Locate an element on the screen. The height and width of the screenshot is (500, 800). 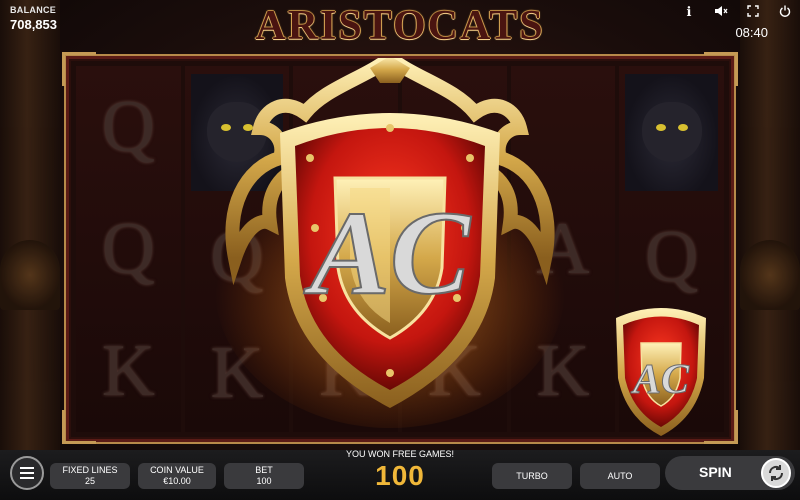
clock: 08:40 is located at coordinates (751, 32).